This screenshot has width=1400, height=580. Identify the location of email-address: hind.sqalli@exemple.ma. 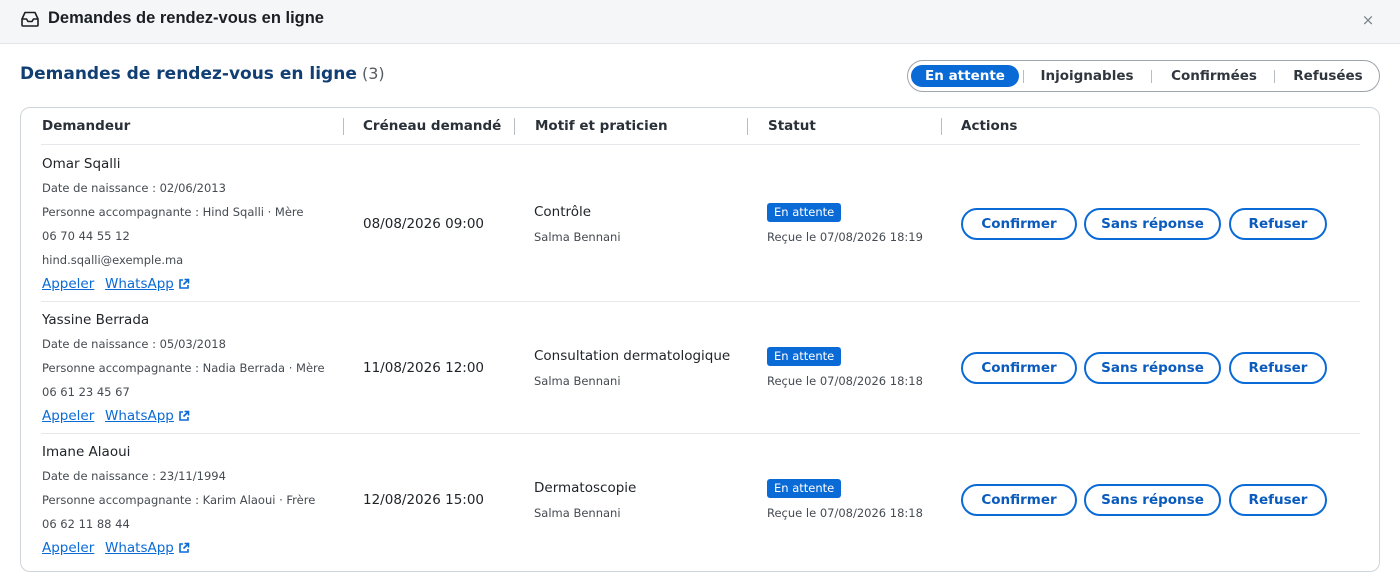
(113, 260).